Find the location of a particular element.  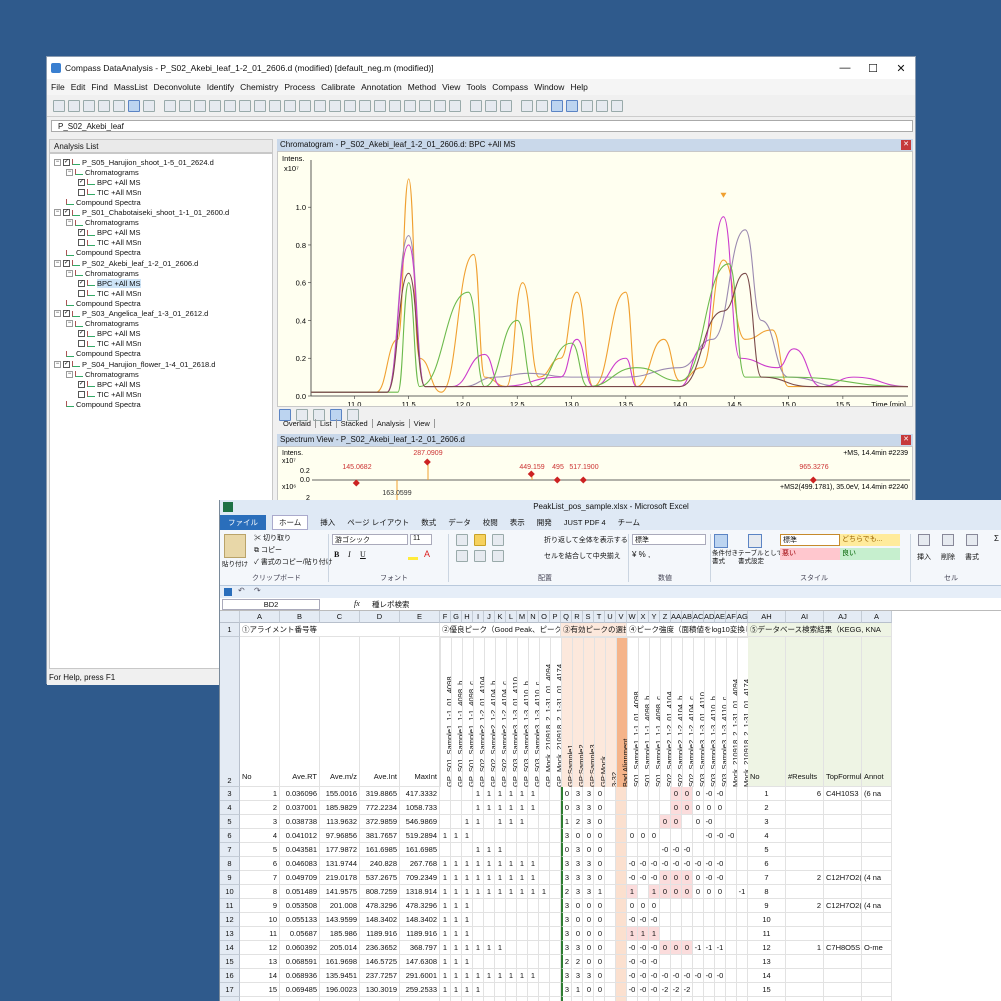

peak-b-icon is located at coordinates (200, 105).